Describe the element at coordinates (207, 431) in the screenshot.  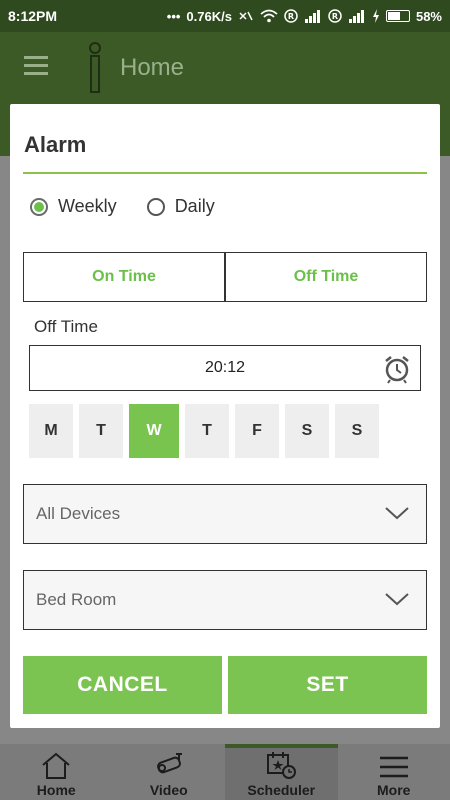
I see `day-thursday: T` at that location.